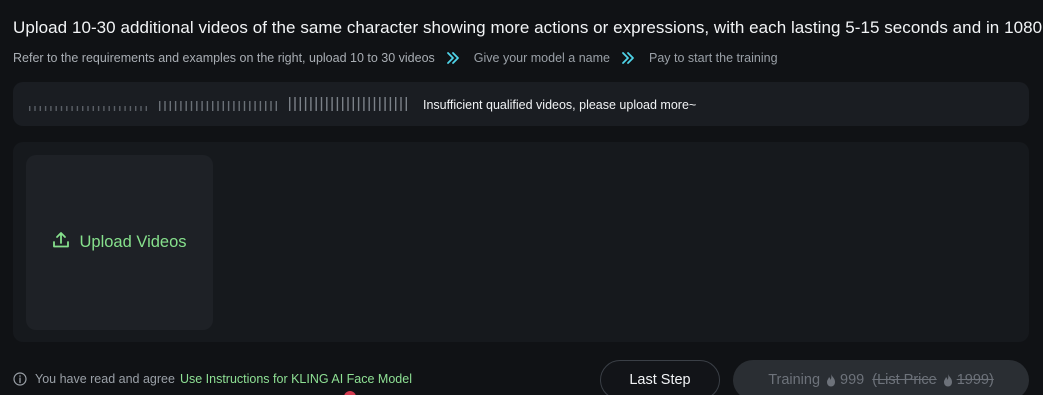  What do you see at coordinates (975, 380) in the screenshot?
I see `list-price-value: 1999)` at bounding box center [975, 380].